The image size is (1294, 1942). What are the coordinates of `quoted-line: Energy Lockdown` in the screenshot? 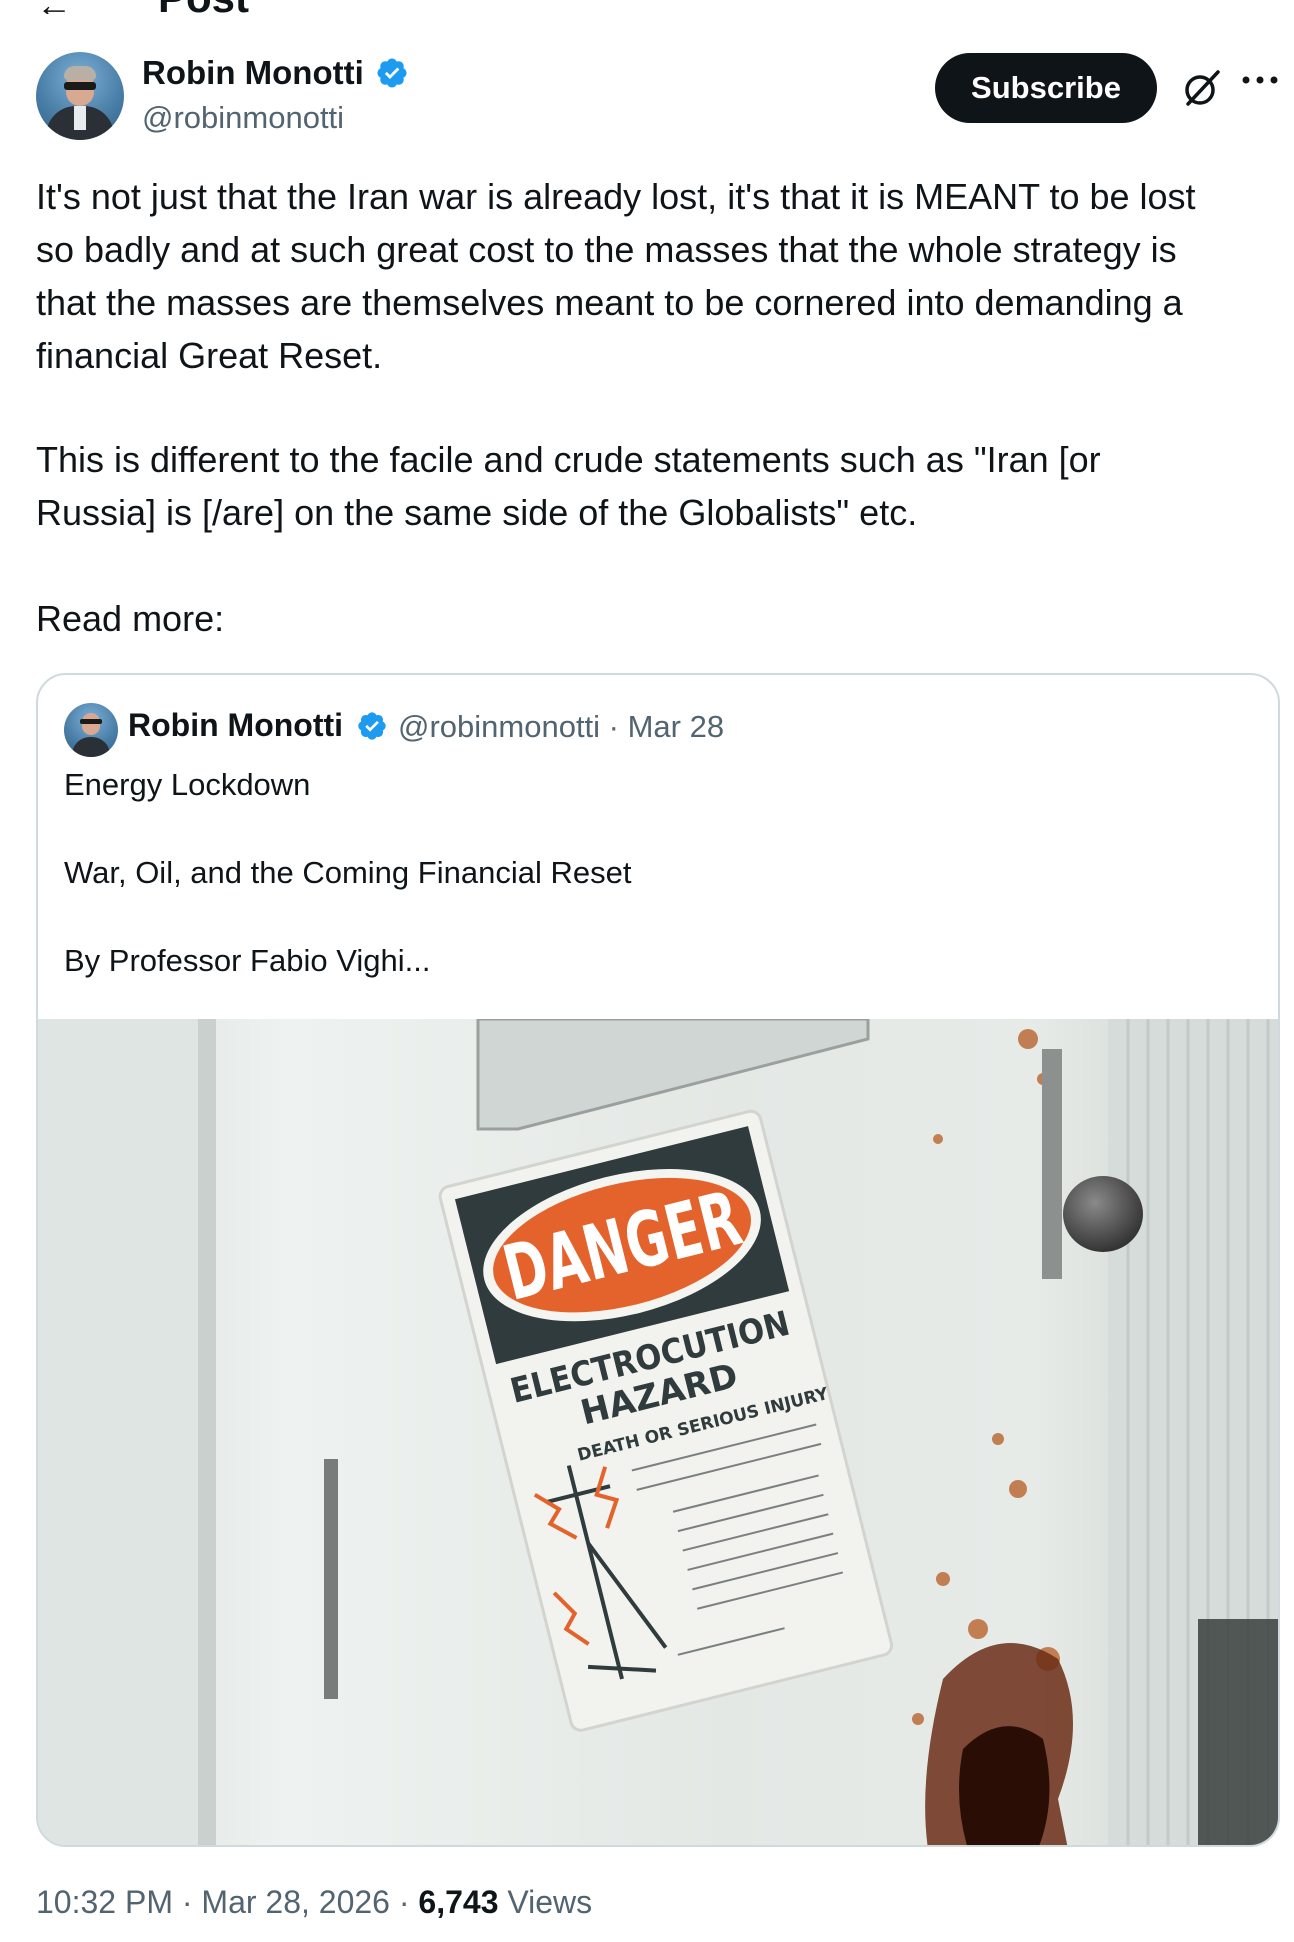 It's located at (187, 784).